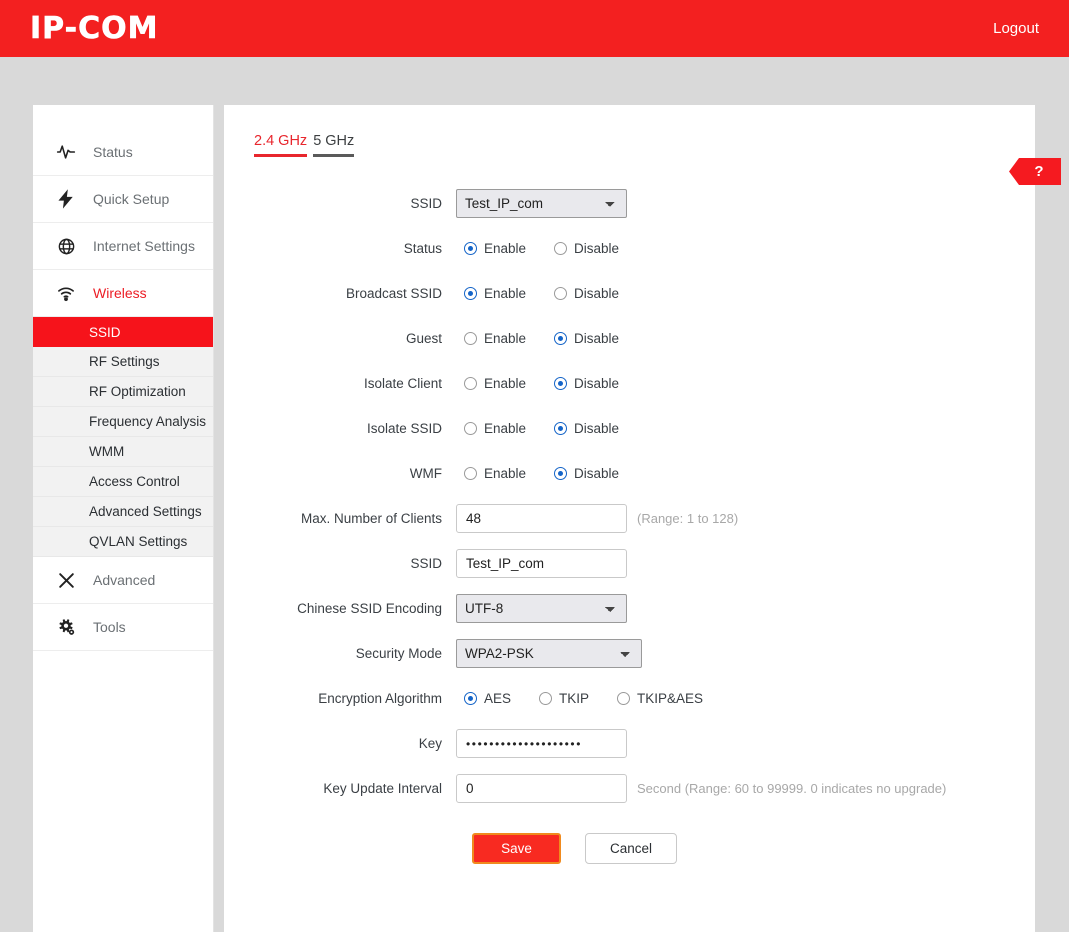  I want to click on wmf-label: WMF, so click(425, 473).